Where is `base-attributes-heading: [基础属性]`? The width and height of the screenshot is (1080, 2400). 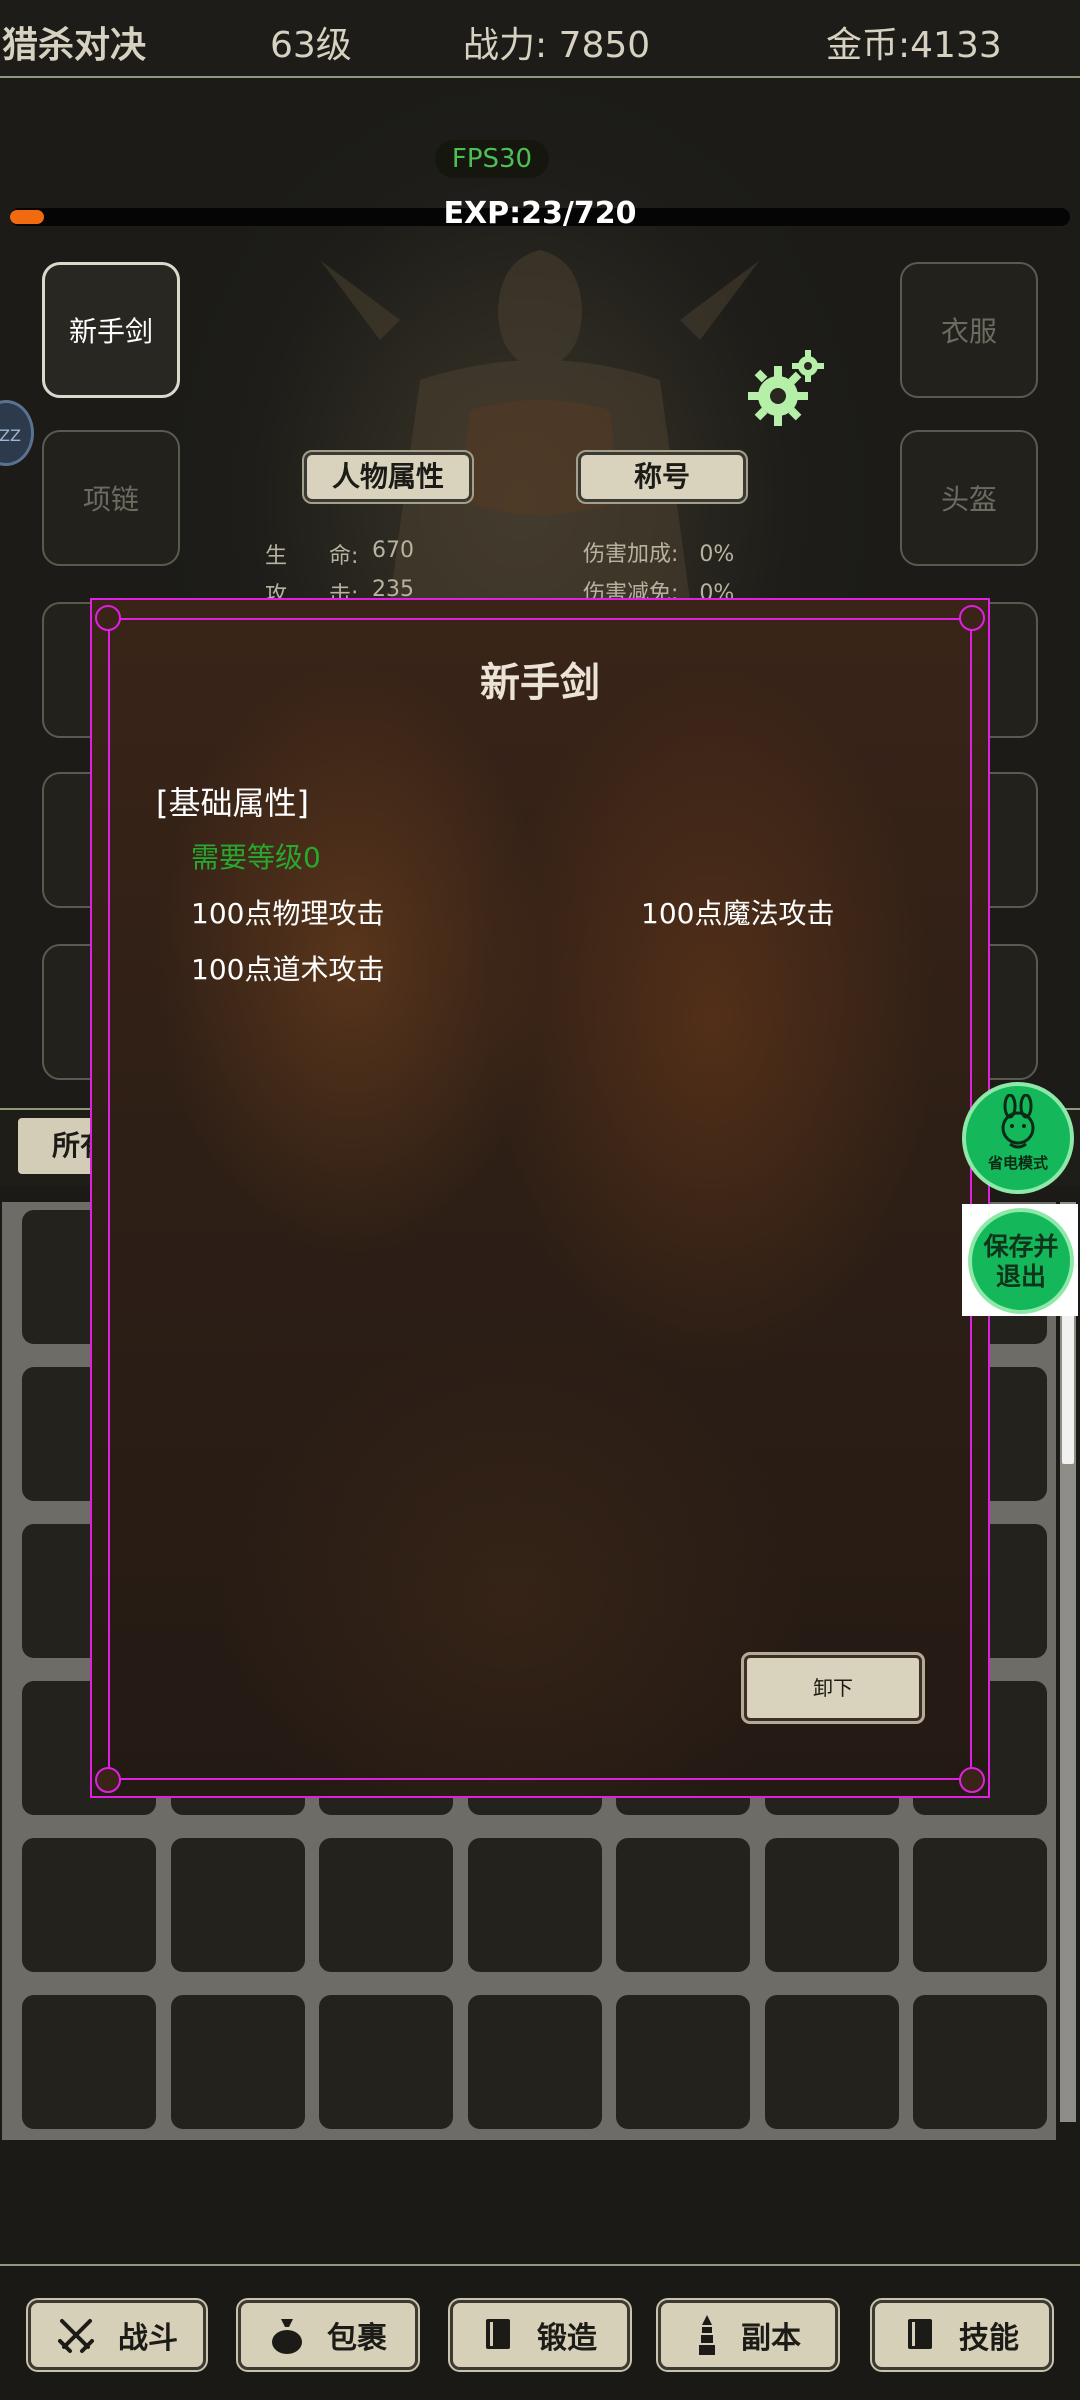 base-attributes-heading: [基础属性] is located at coordinates (232, 803).